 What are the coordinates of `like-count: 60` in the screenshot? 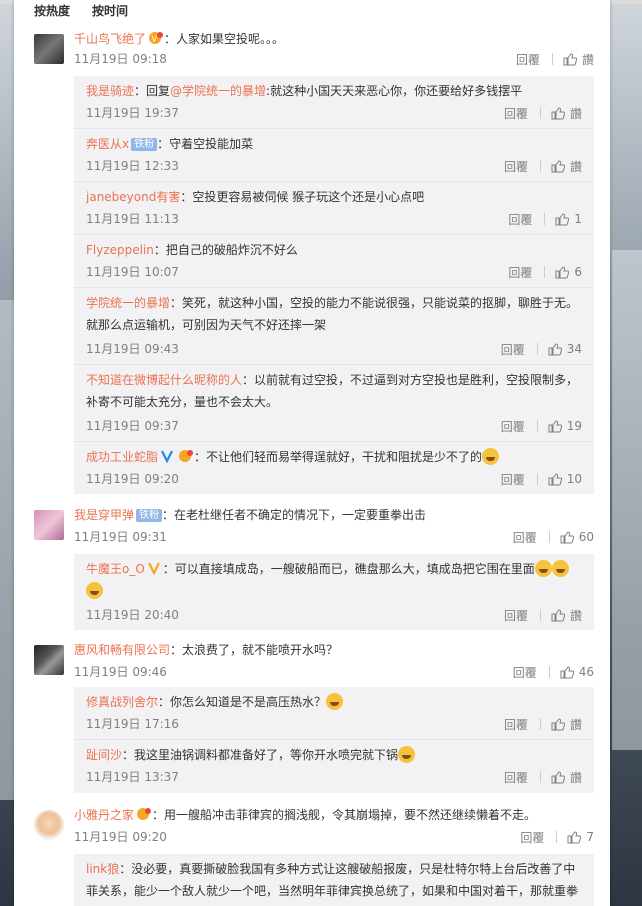 It's located at (586, 537).